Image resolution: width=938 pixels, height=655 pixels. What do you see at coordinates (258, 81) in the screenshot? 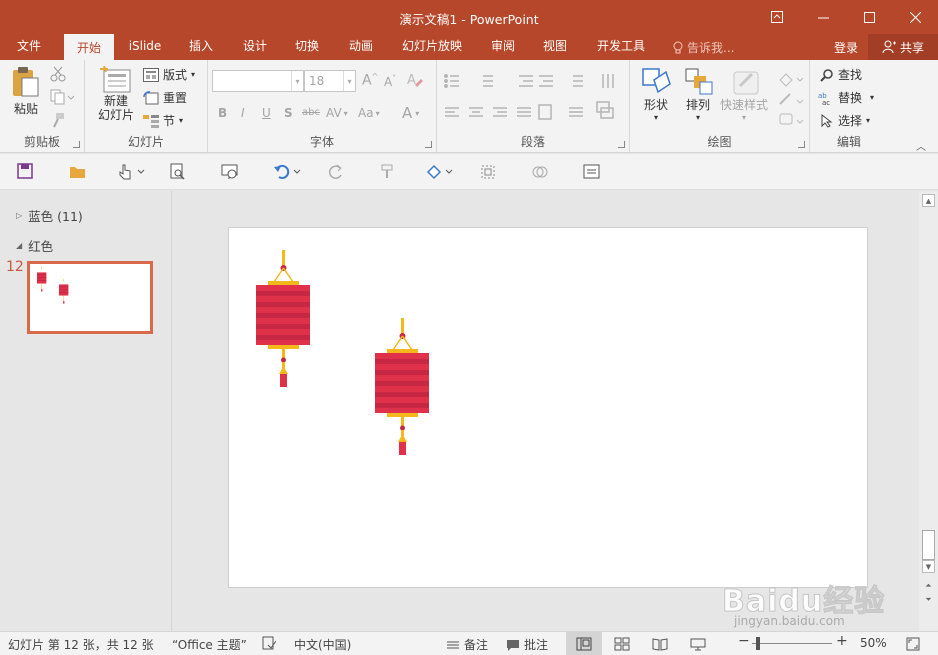
I see `font-family-select: ▾` at bounding box center [258, 81].